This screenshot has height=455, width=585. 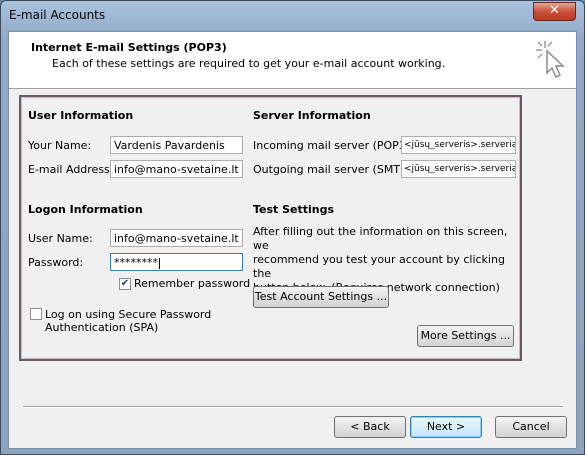 I want to click on close-button: ✕, so click(x=554, y=11).